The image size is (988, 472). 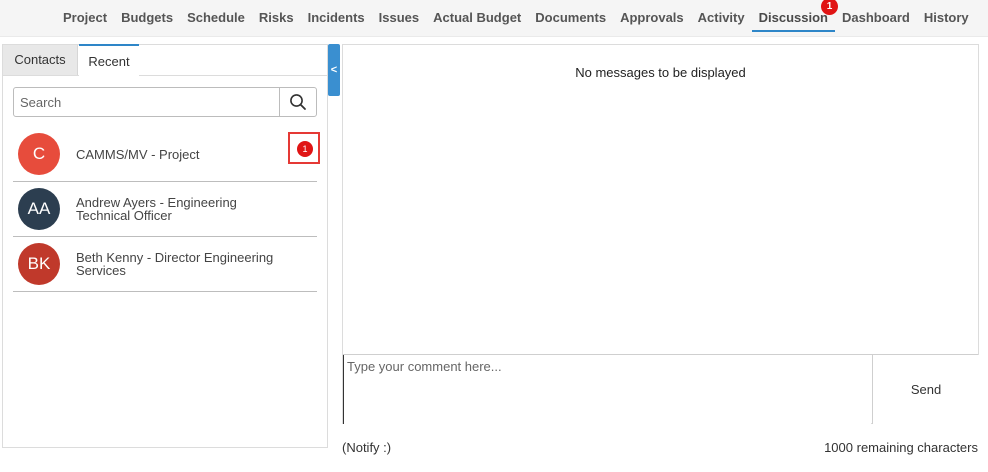 What do you see at coordinates (607, 389) in the screenshot?
I see `comment-input` at bounding box center [607, 389].